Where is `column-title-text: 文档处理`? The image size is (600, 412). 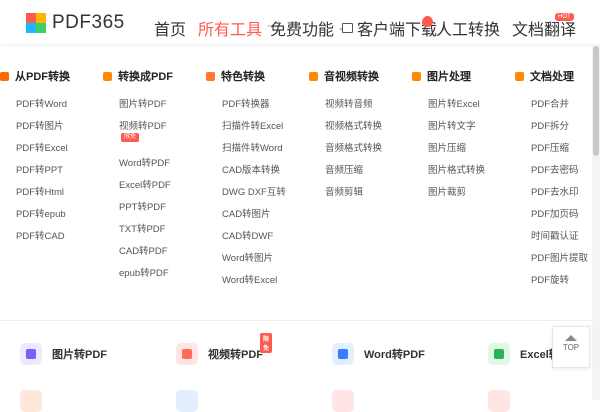 column-title-text: 文档处理 is located at coordinates (552, 77).